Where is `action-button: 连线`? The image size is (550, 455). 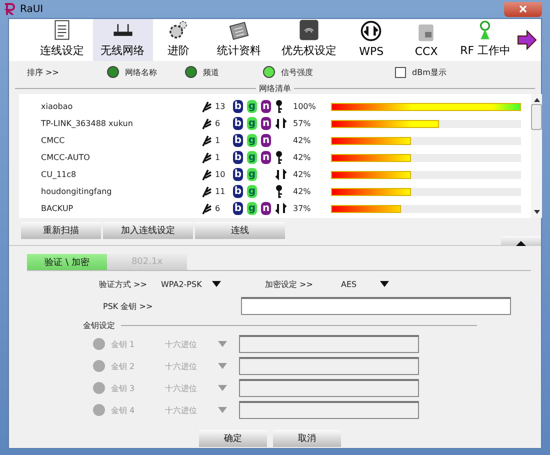
action-button: 连线 is located at coordinates (240, 230).